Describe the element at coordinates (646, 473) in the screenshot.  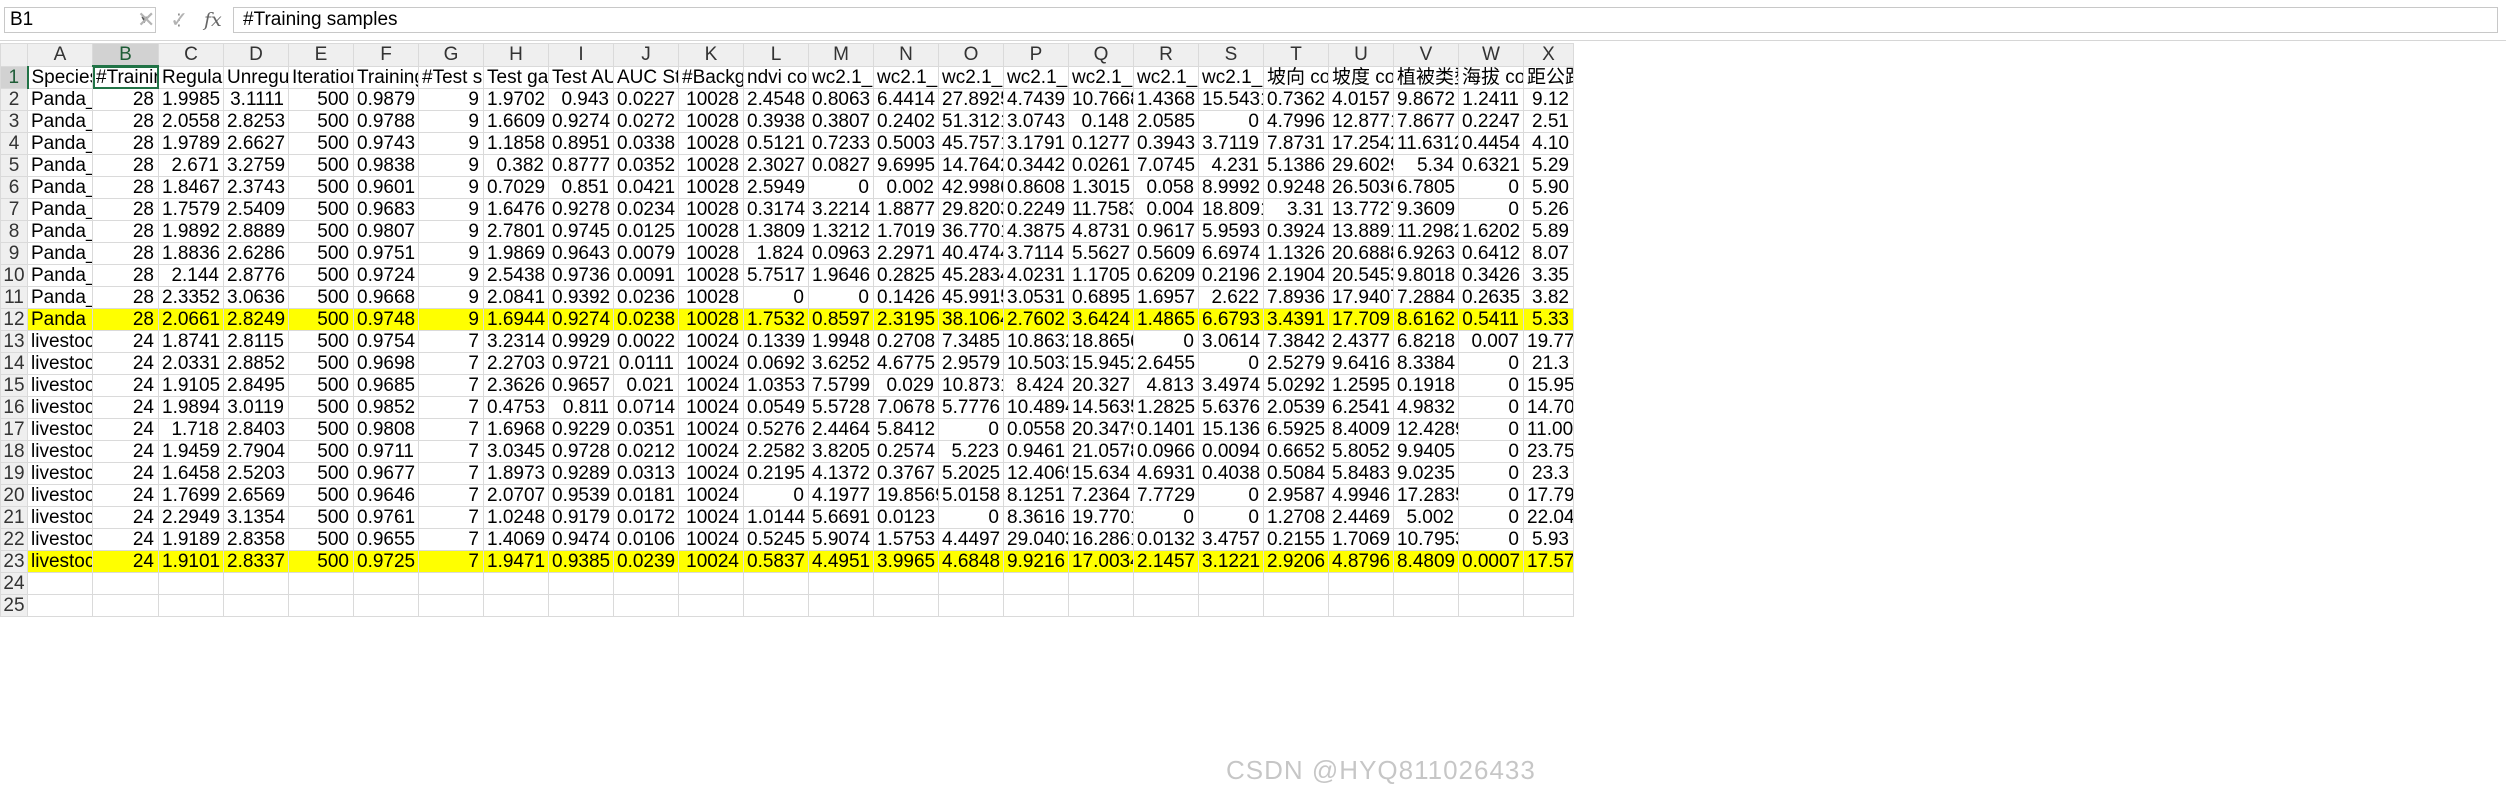
I see `cell-j19: 0.0313` at that location.